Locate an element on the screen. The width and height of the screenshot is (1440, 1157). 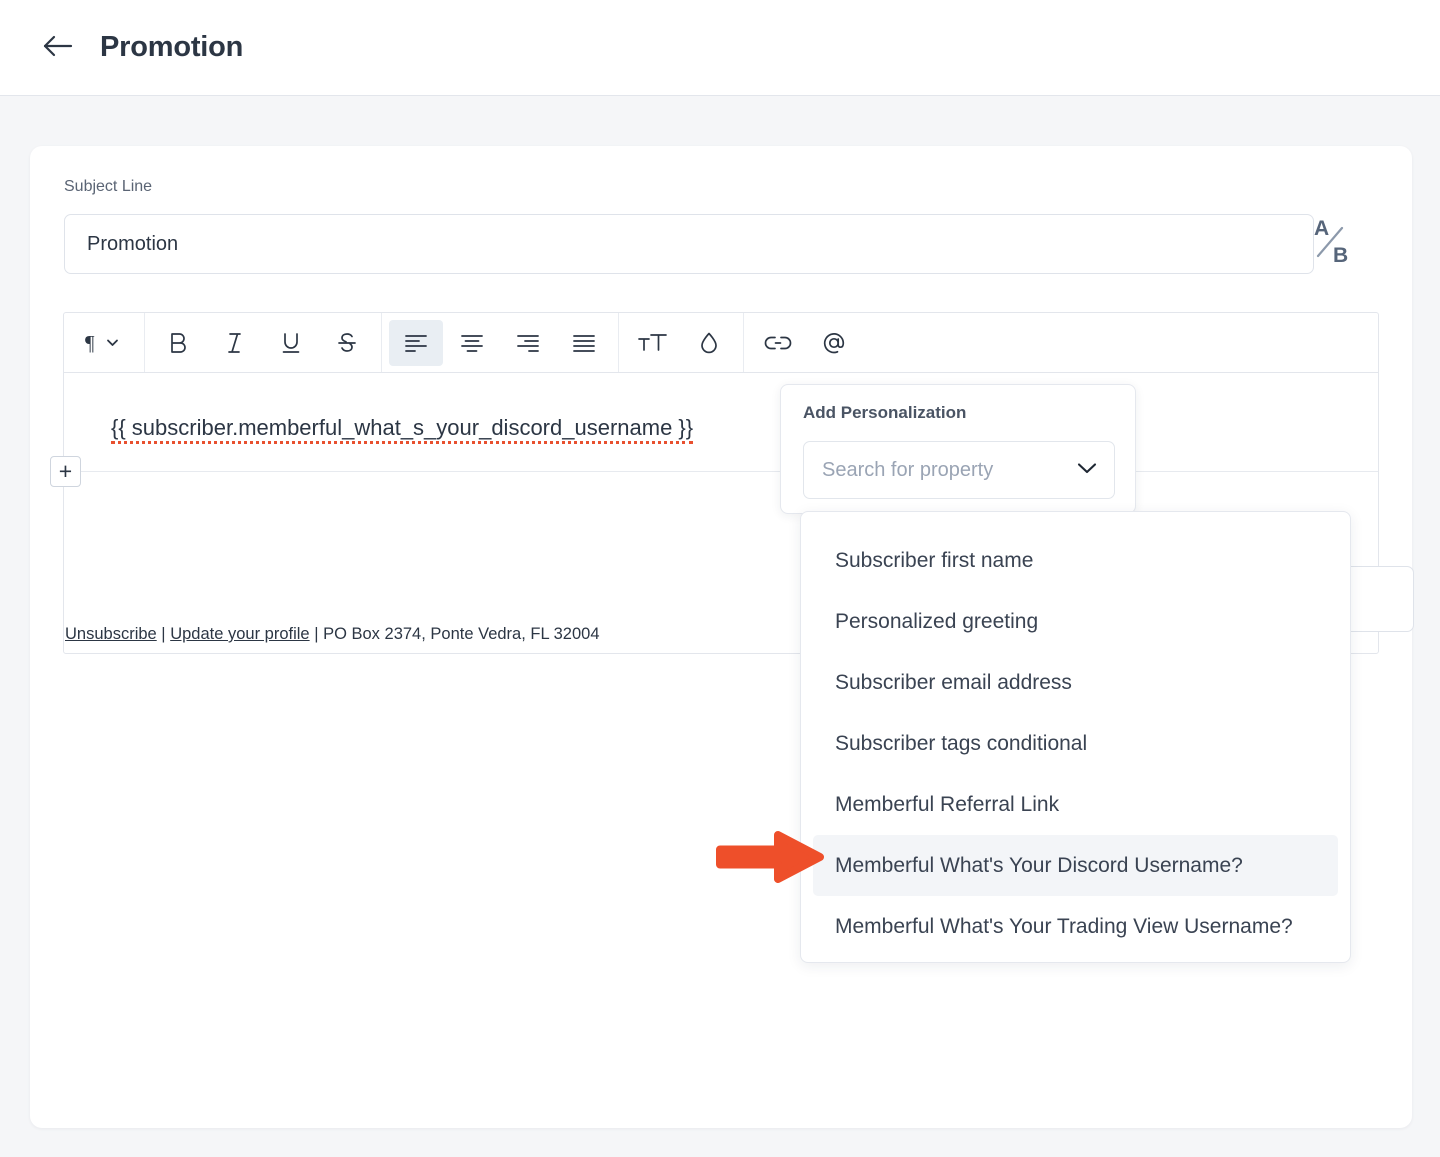
page-title: Promotion is located at coordinates (172, 47).